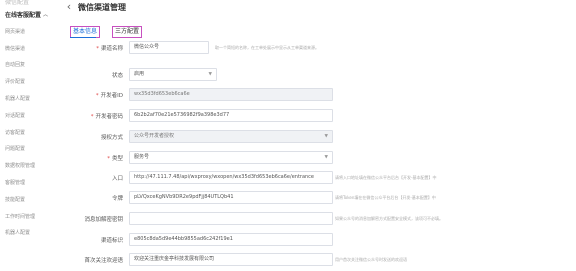 The height and width of the screenshot is (271, 576). What do you see at coordinates (169, 47) in the screenshot?
I see `channel-name-input: 微信公众号` at bounding box center [169, 47].